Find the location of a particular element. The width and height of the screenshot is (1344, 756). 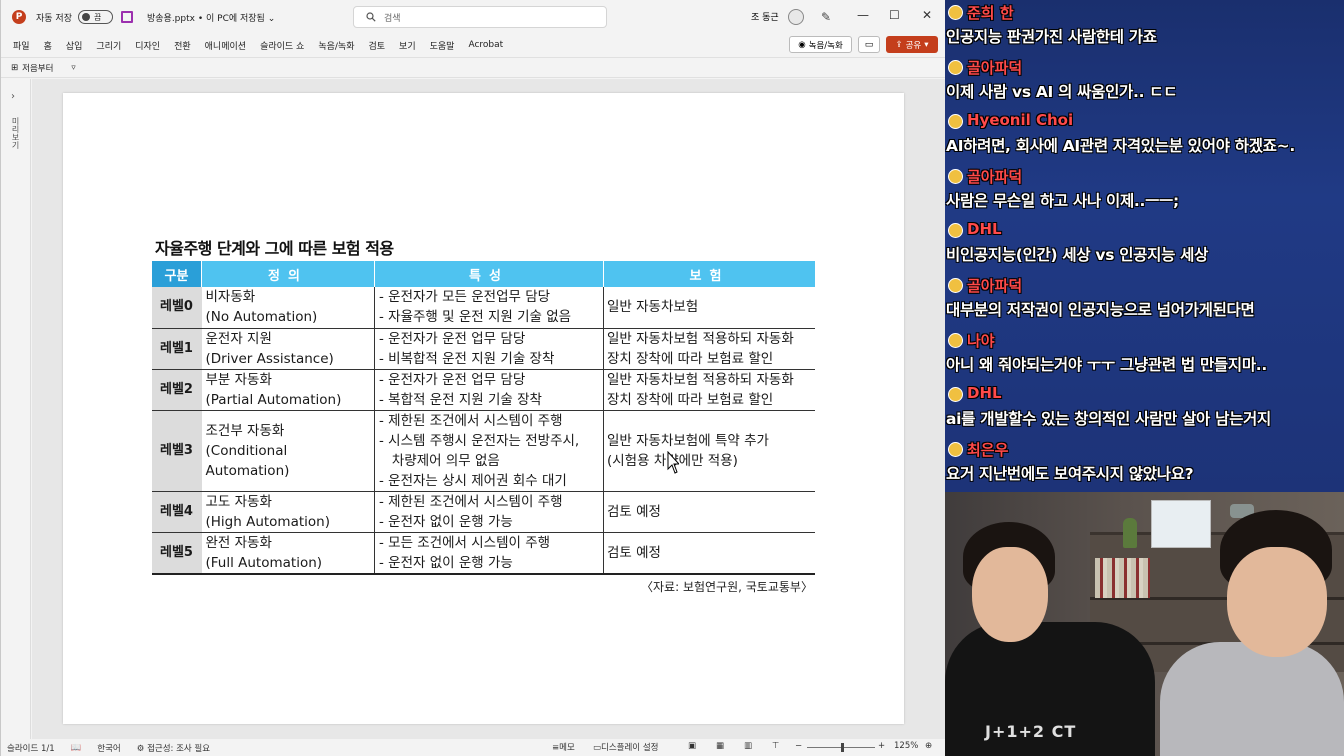

save-icon is located at coordinates (126, 17).